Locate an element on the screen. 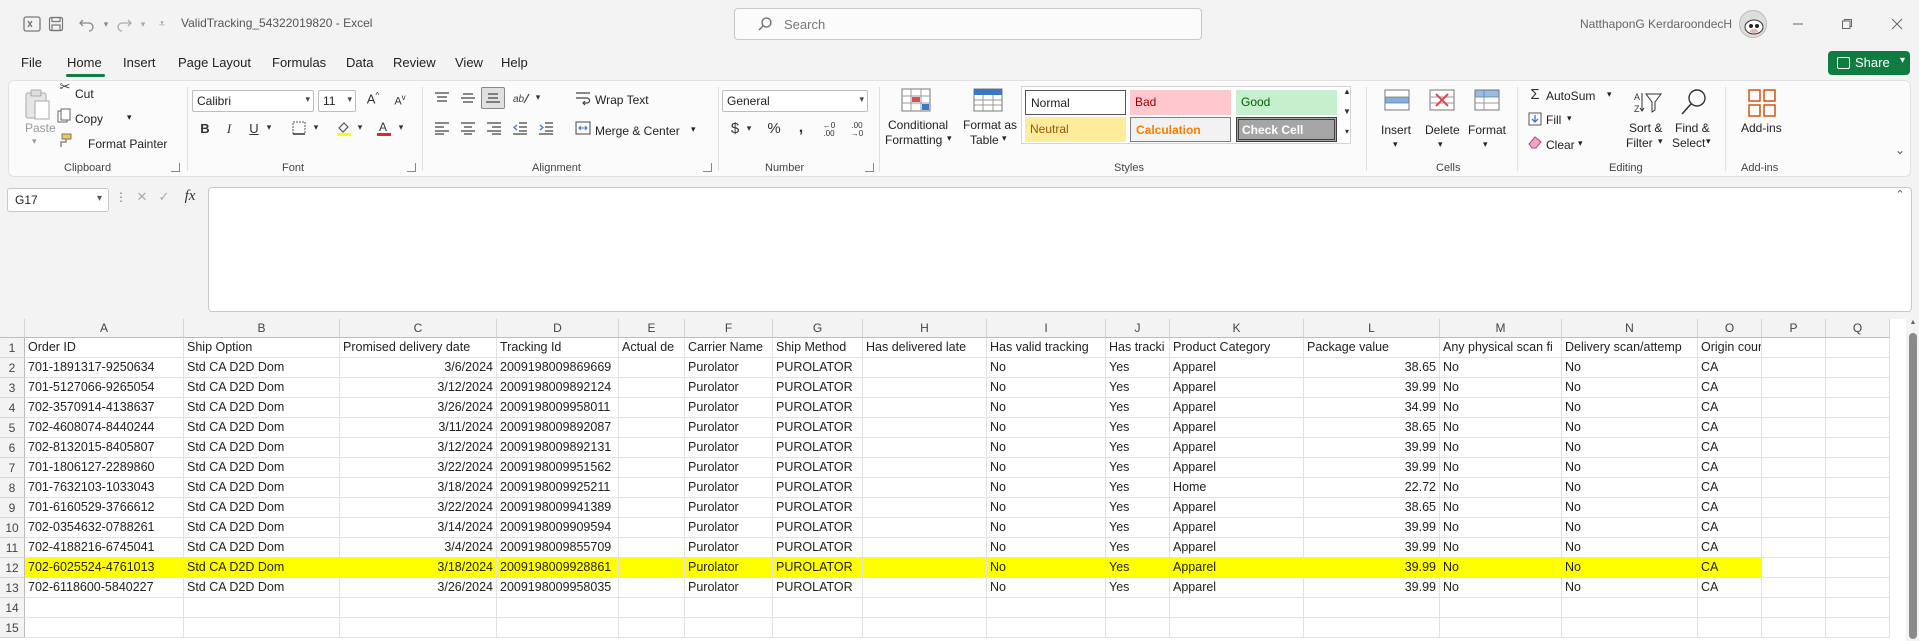 Image resolution: width=1919 pixels, height=641 pixels. increase-indent-icon is located at coordinates (546, 129).